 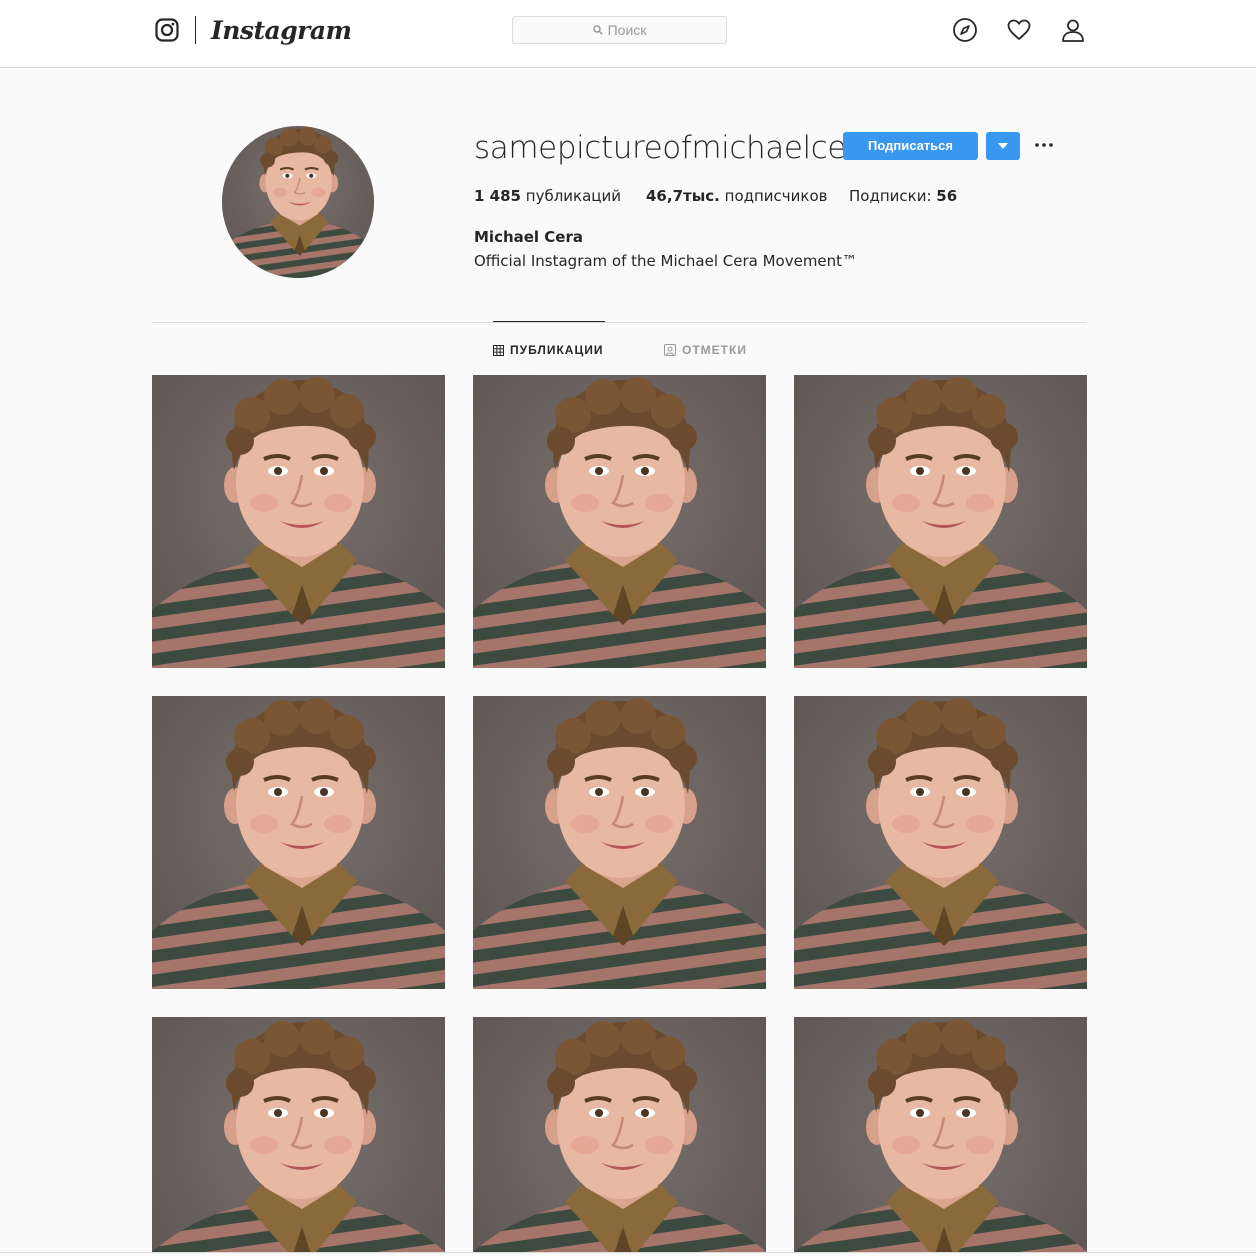 I want to click on follow-button: Подписаться, so click(x=910, y=146).